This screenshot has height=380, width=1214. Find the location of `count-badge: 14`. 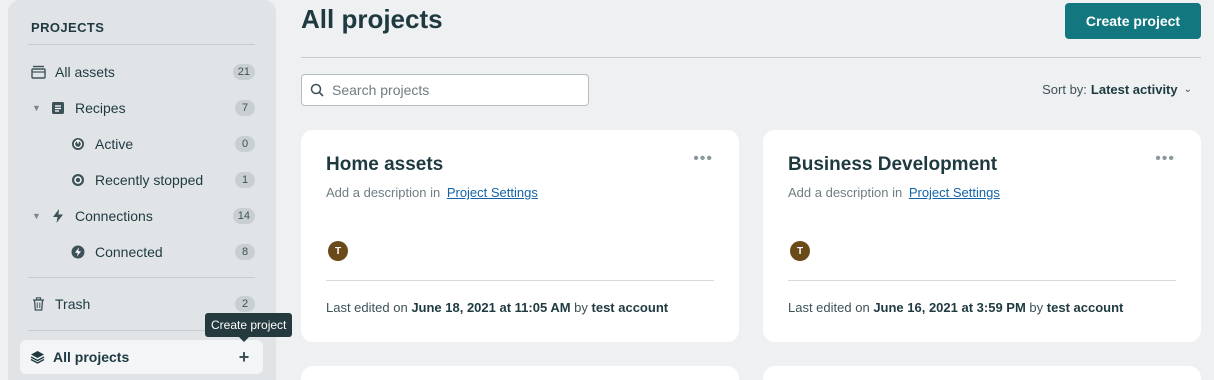

count-badge: 14 is located at coordinates (243, 216).